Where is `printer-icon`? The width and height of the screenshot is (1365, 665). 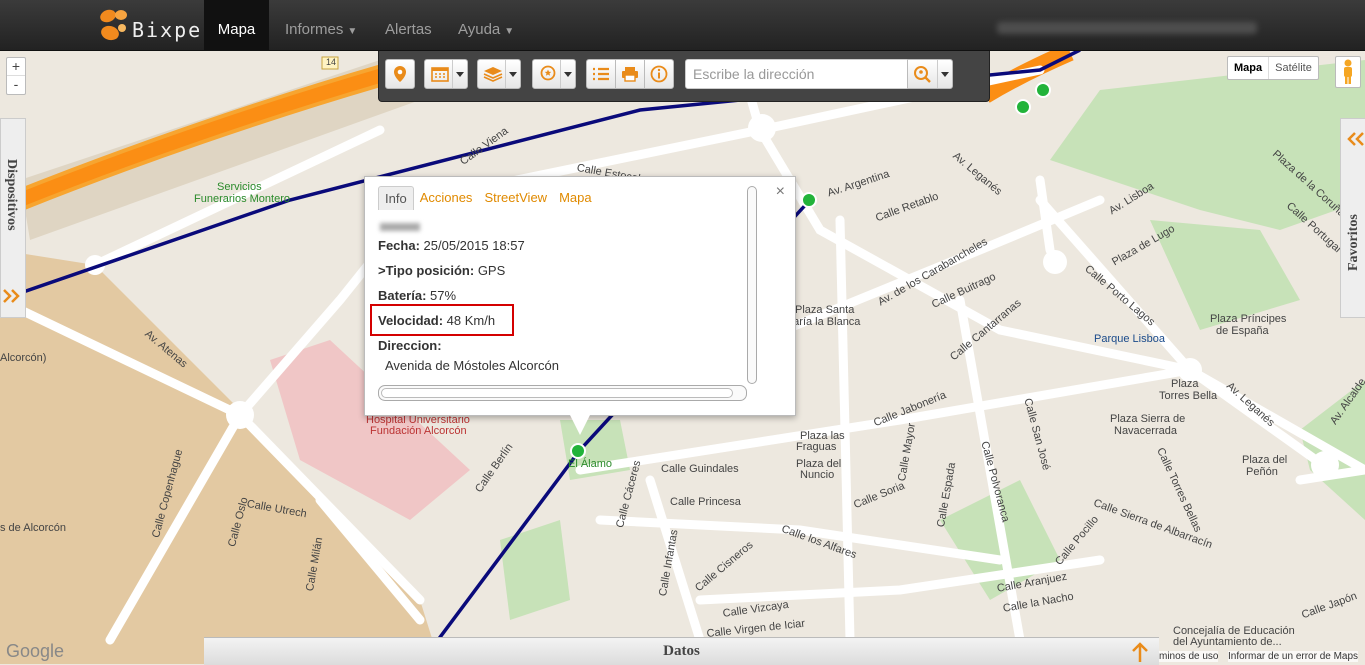 printer-icon is located at coordinates (630, 74).